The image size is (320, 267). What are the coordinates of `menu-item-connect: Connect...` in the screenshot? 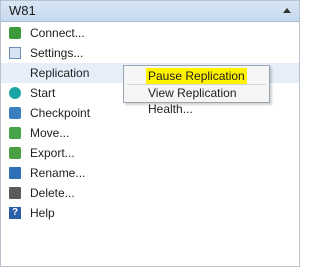 It's located at (150, 33).